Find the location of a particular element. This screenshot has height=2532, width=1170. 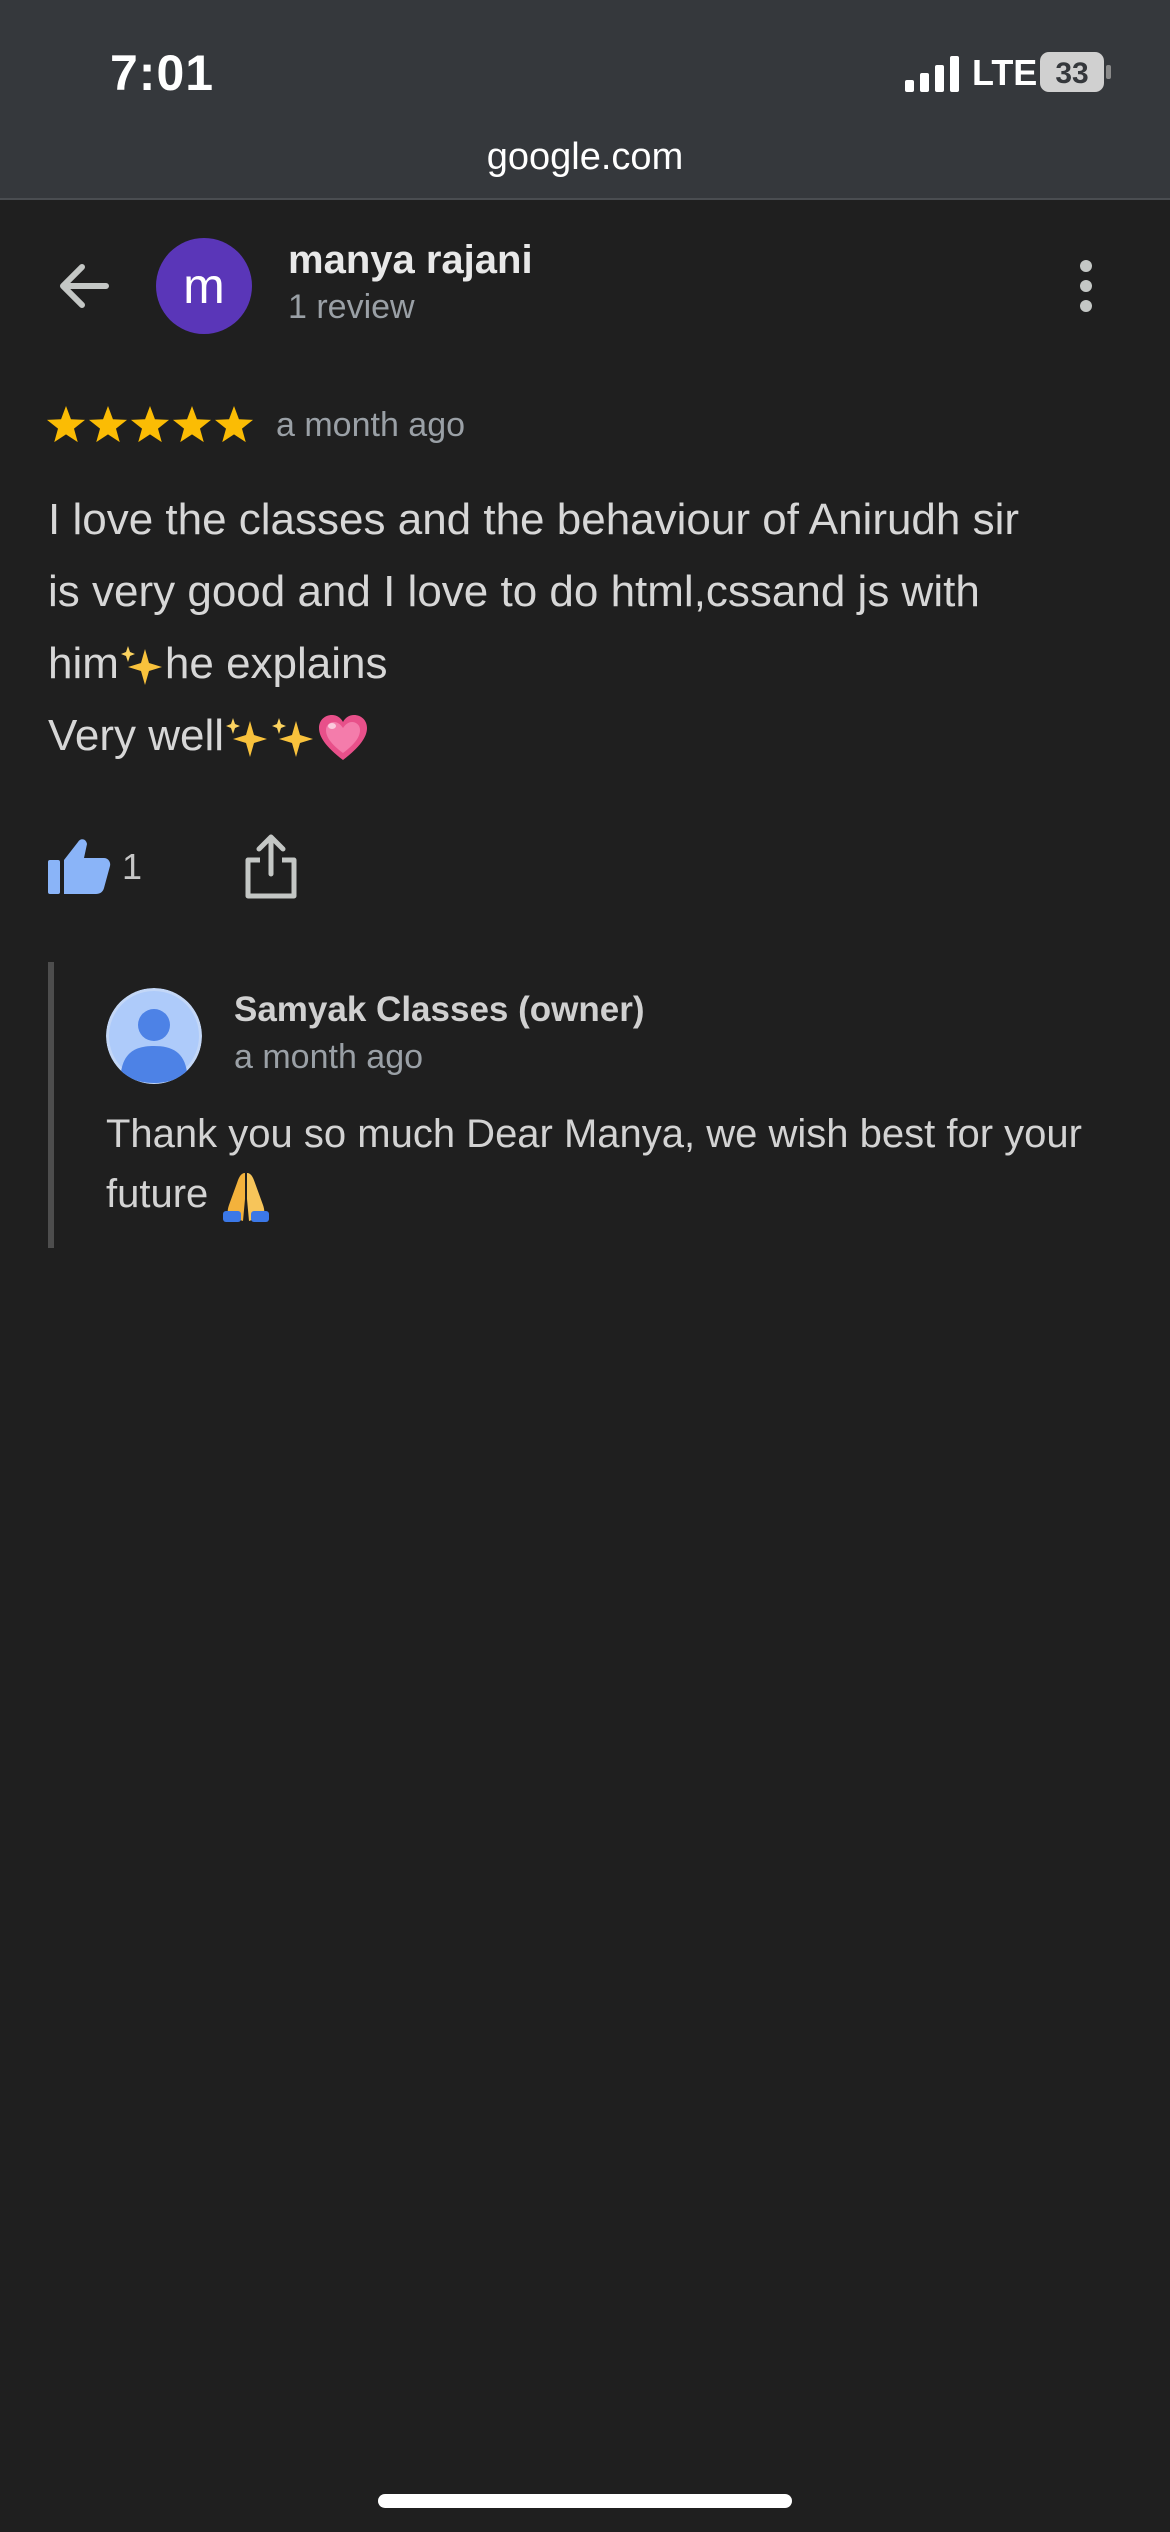

thumbs-up-icon is located at coordinates (79, 866).